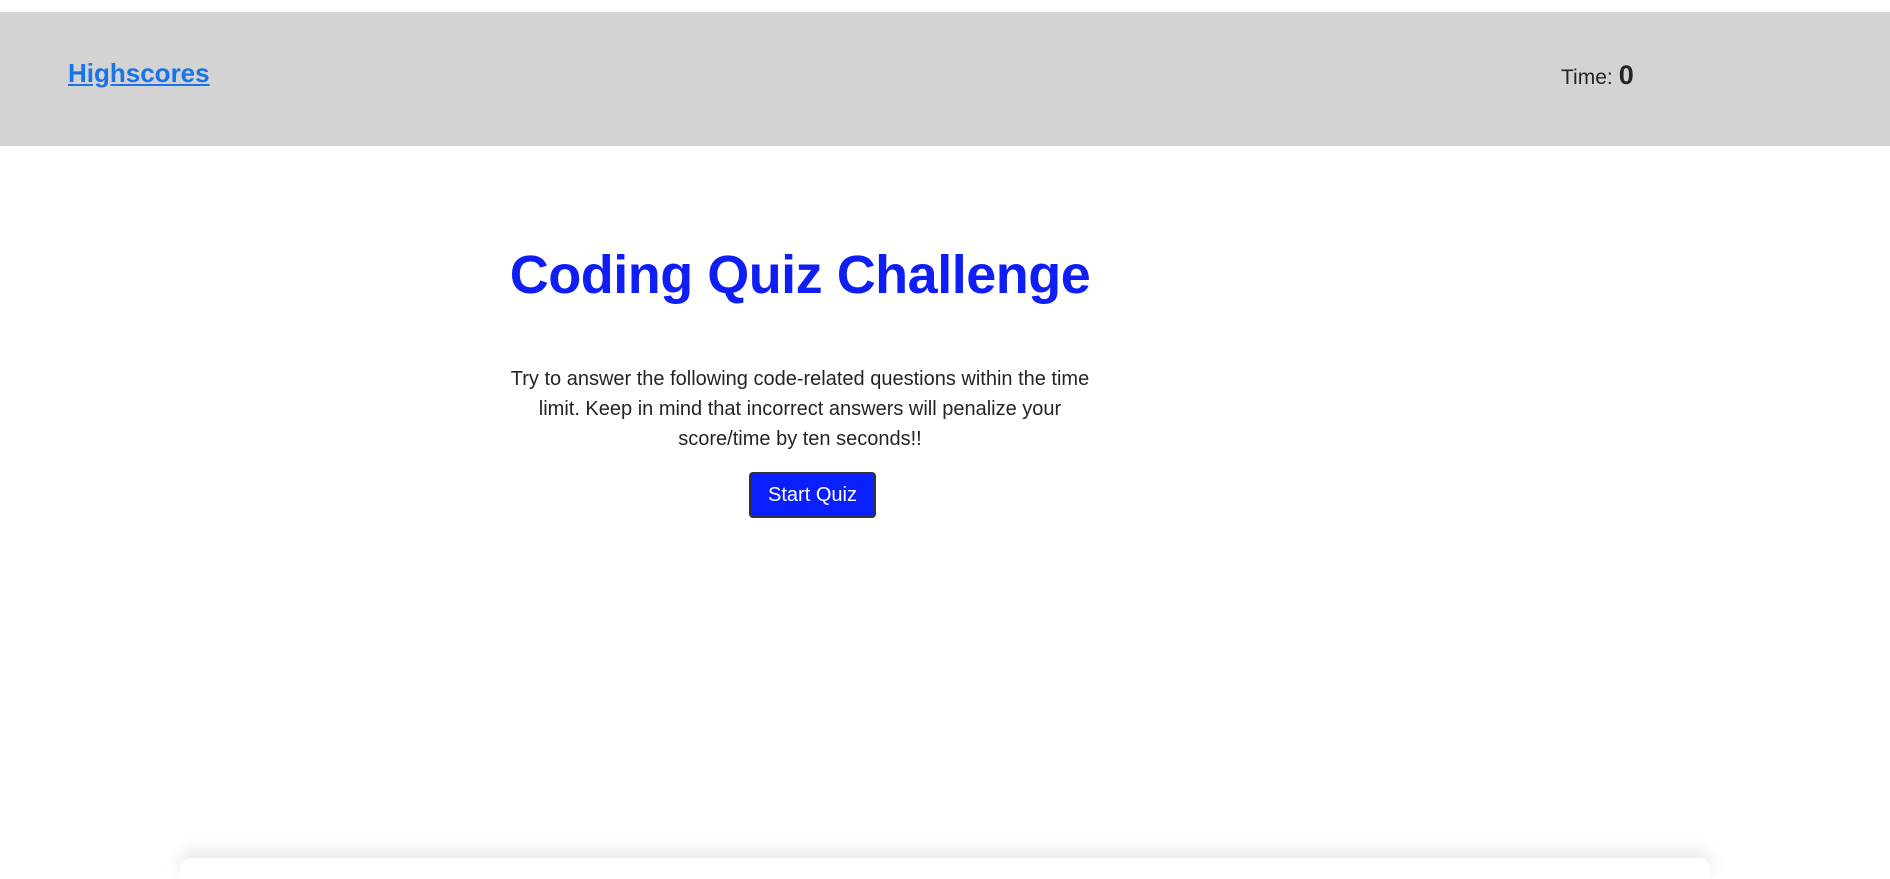 This screenshot has width=1890, height=879. What do you see at coordinates (800, 275) in the screenshot?
I see `page-title: Coding Quiz Challenge` at bounding box center [800, 275].